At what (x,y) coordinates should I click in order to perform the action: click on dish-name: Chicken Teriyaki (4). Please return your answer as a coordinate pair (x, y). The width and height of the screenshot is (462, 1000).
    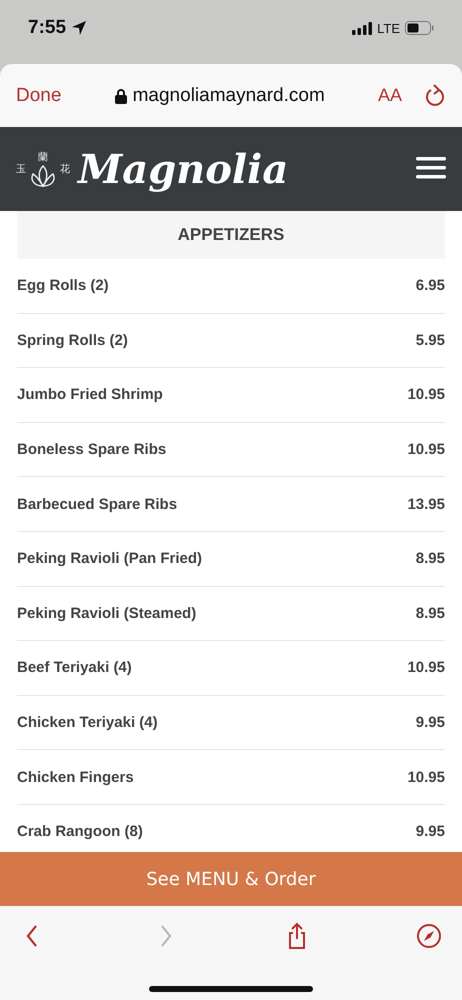
    Looking at the image, I should click on (87, 723).